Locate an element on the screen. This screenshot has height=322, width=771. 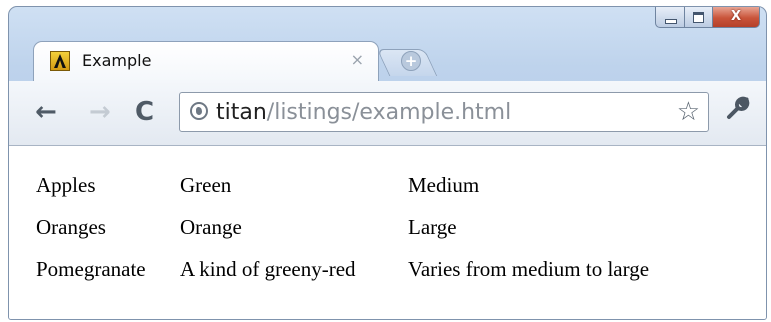
tab-close-icon: × is located at coordinates (357, 59).